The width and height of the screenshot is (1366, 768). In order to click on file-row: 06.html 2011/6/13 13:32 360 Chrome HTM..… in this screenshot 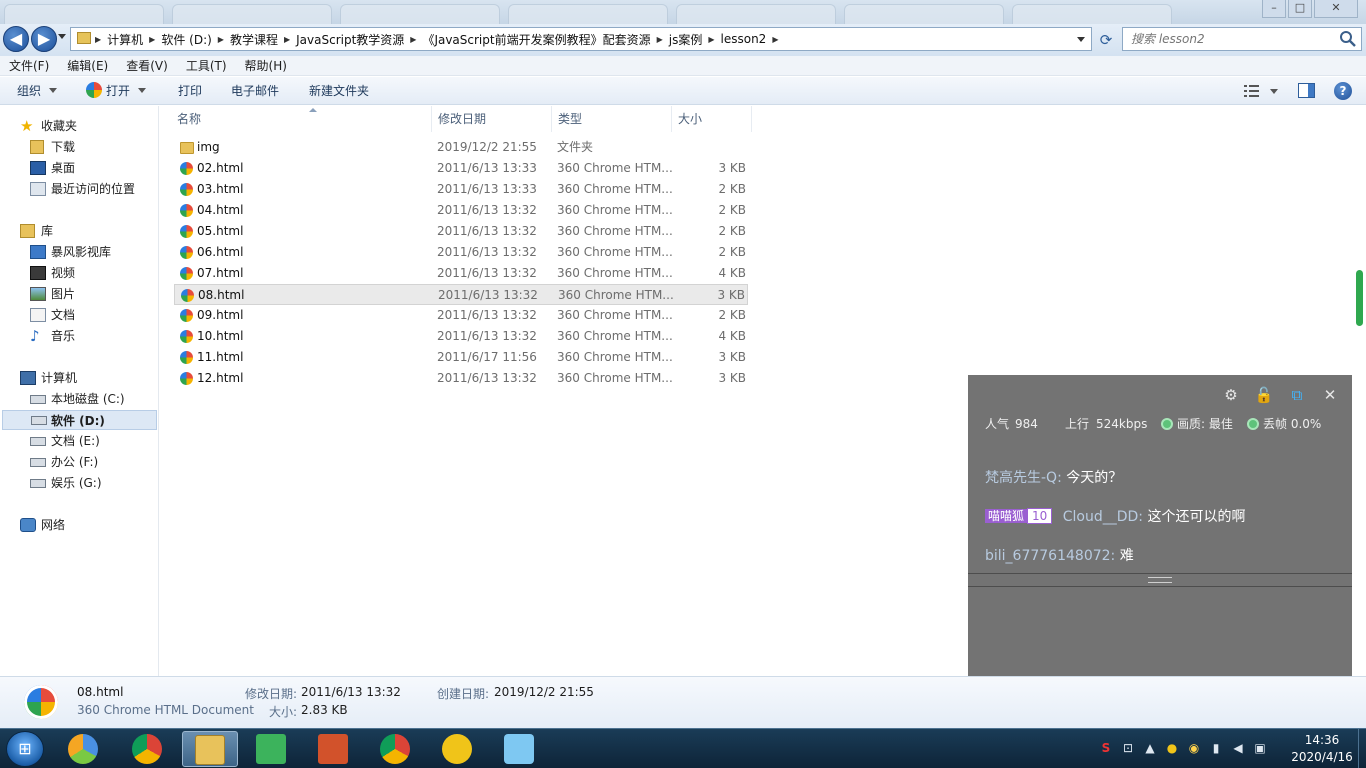, I will do `click(461, 252)`.